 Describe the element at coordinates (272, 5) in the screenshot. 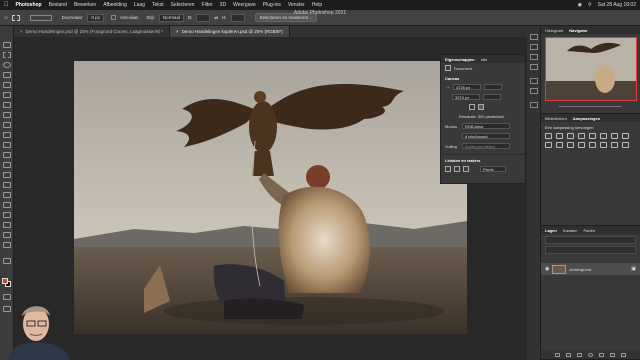

I see `menu-item-plugins: Plug-ins` at that location.